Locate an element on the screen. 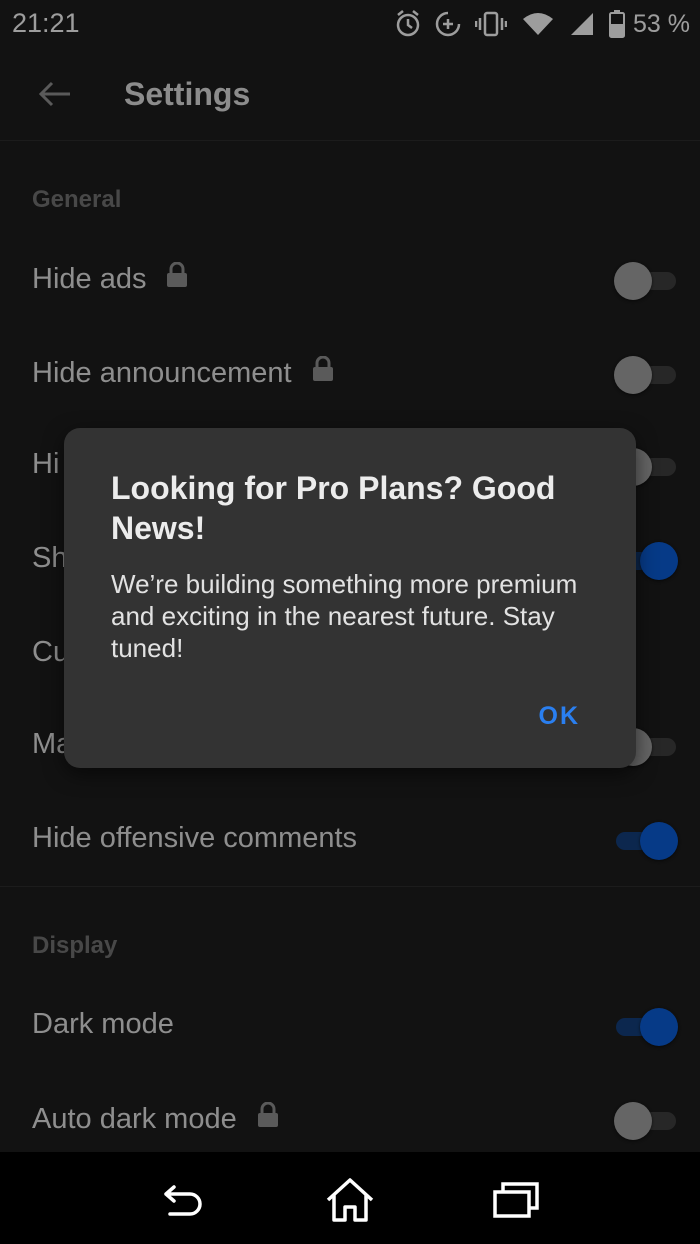 The image size is (700, 1244). back-nav-icon is located at coordinates (183, 1200).